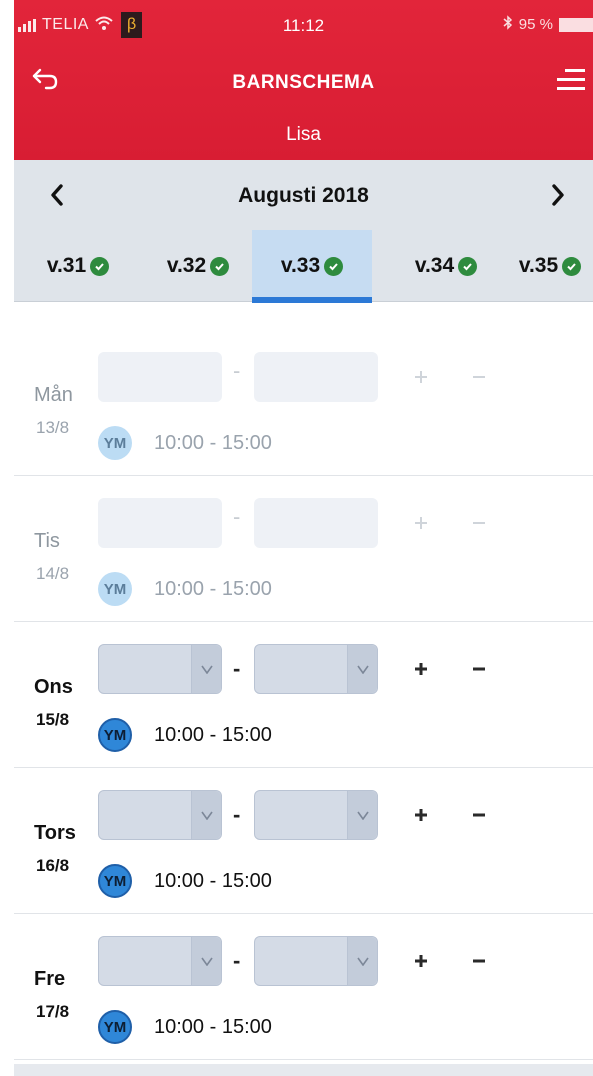  What do you see at coordinates (53, 719) in the screenshot?
I see `day-date: 15/8` at bounding box center [53, 719].